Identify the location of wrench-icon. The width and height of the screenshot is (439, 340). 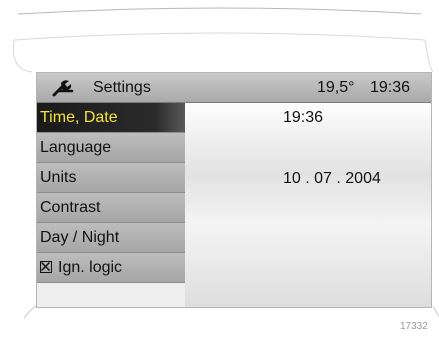
(63, 88).